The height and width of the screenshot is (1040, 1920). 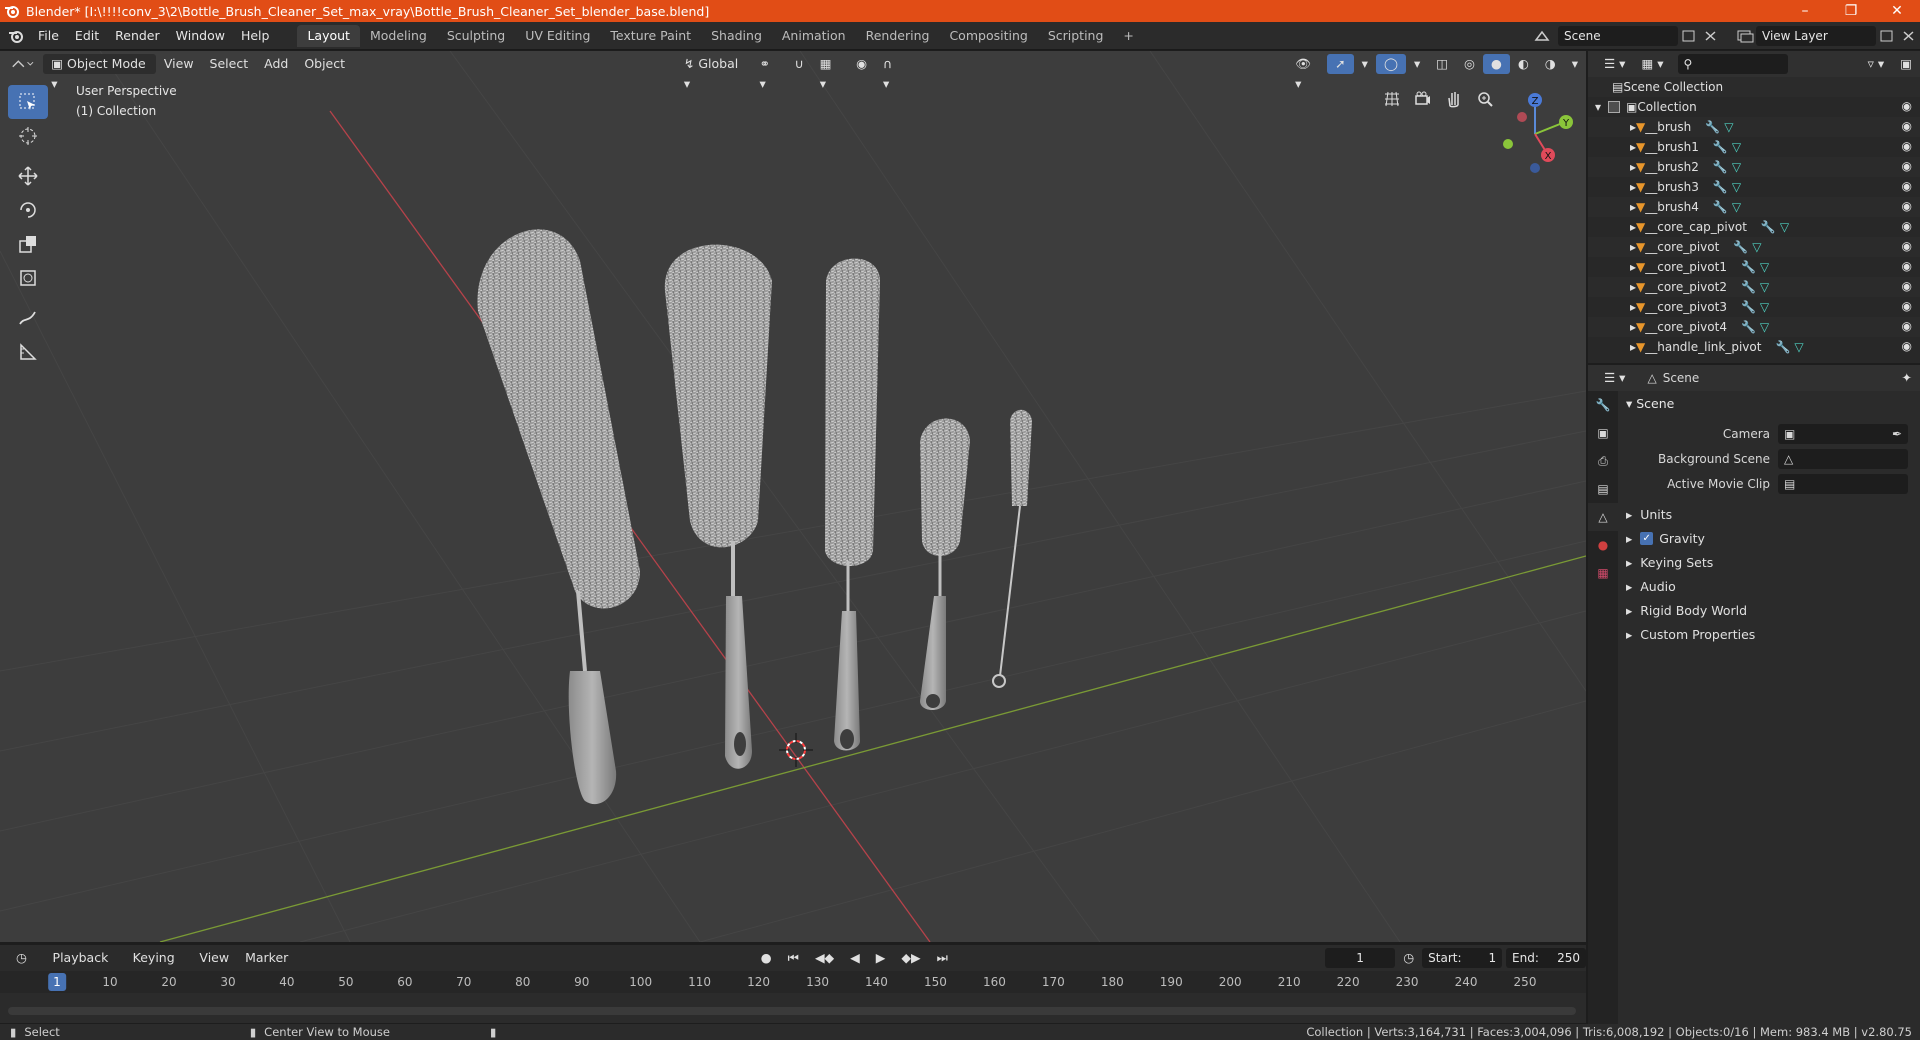 What do you see at coordinates (1754, 247) in the screenshot?
I see `outliner-item: ▸ ▼ __core_pivot 🔧 ▽ ◉` at bounding box center [1754, 247].